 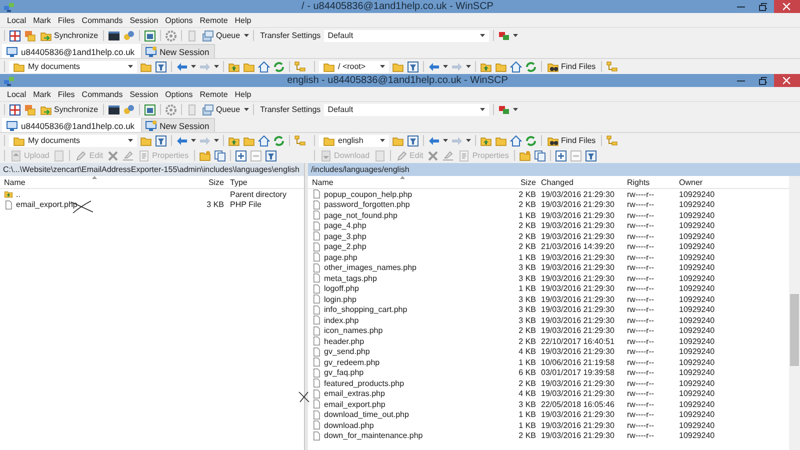 I want to click on file-name: page_not_found.php, so click(x=361, y=215).